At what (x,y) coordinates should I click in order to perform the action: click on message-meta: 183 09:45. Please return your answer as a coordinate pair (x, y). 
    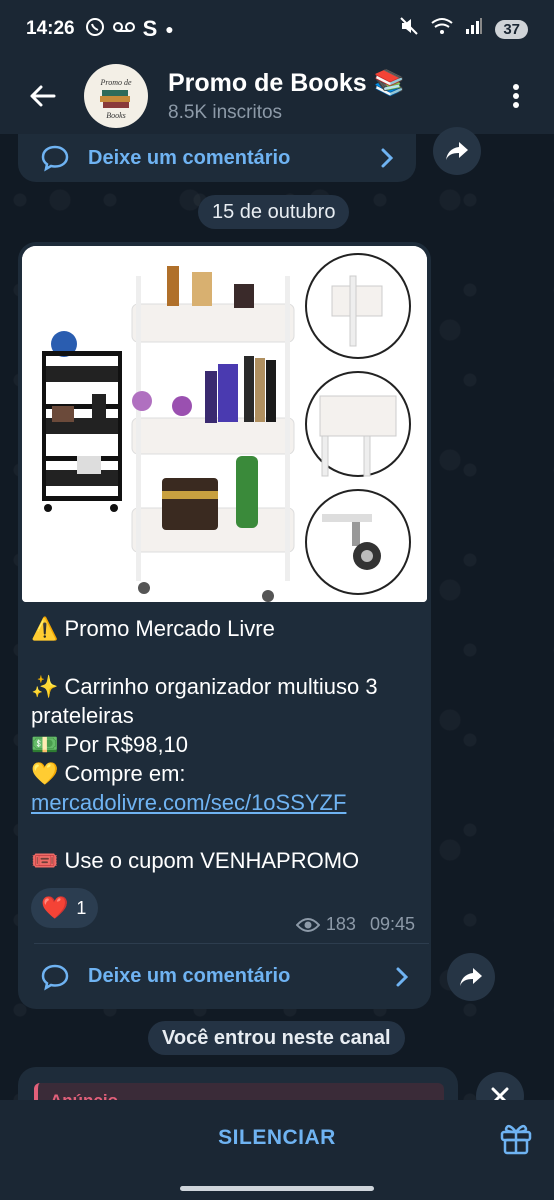
    Looking at the image, I should click on (355, 924).